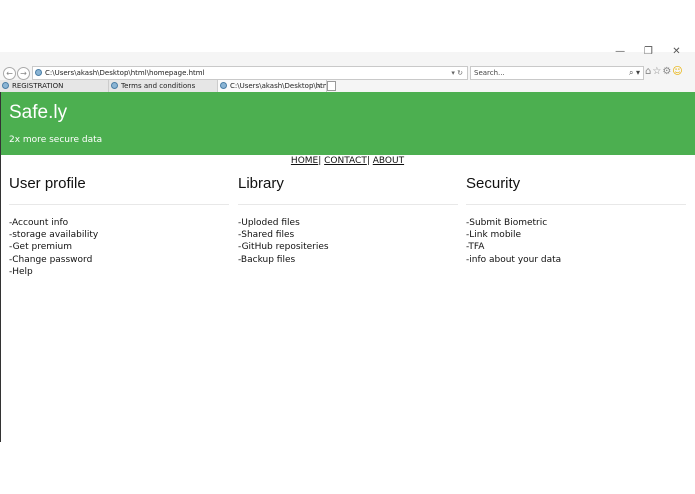  What do you see at coordinates (348, 190) in the screenshot?
I see `section-heading: Library` at bounding box center [348, 190].